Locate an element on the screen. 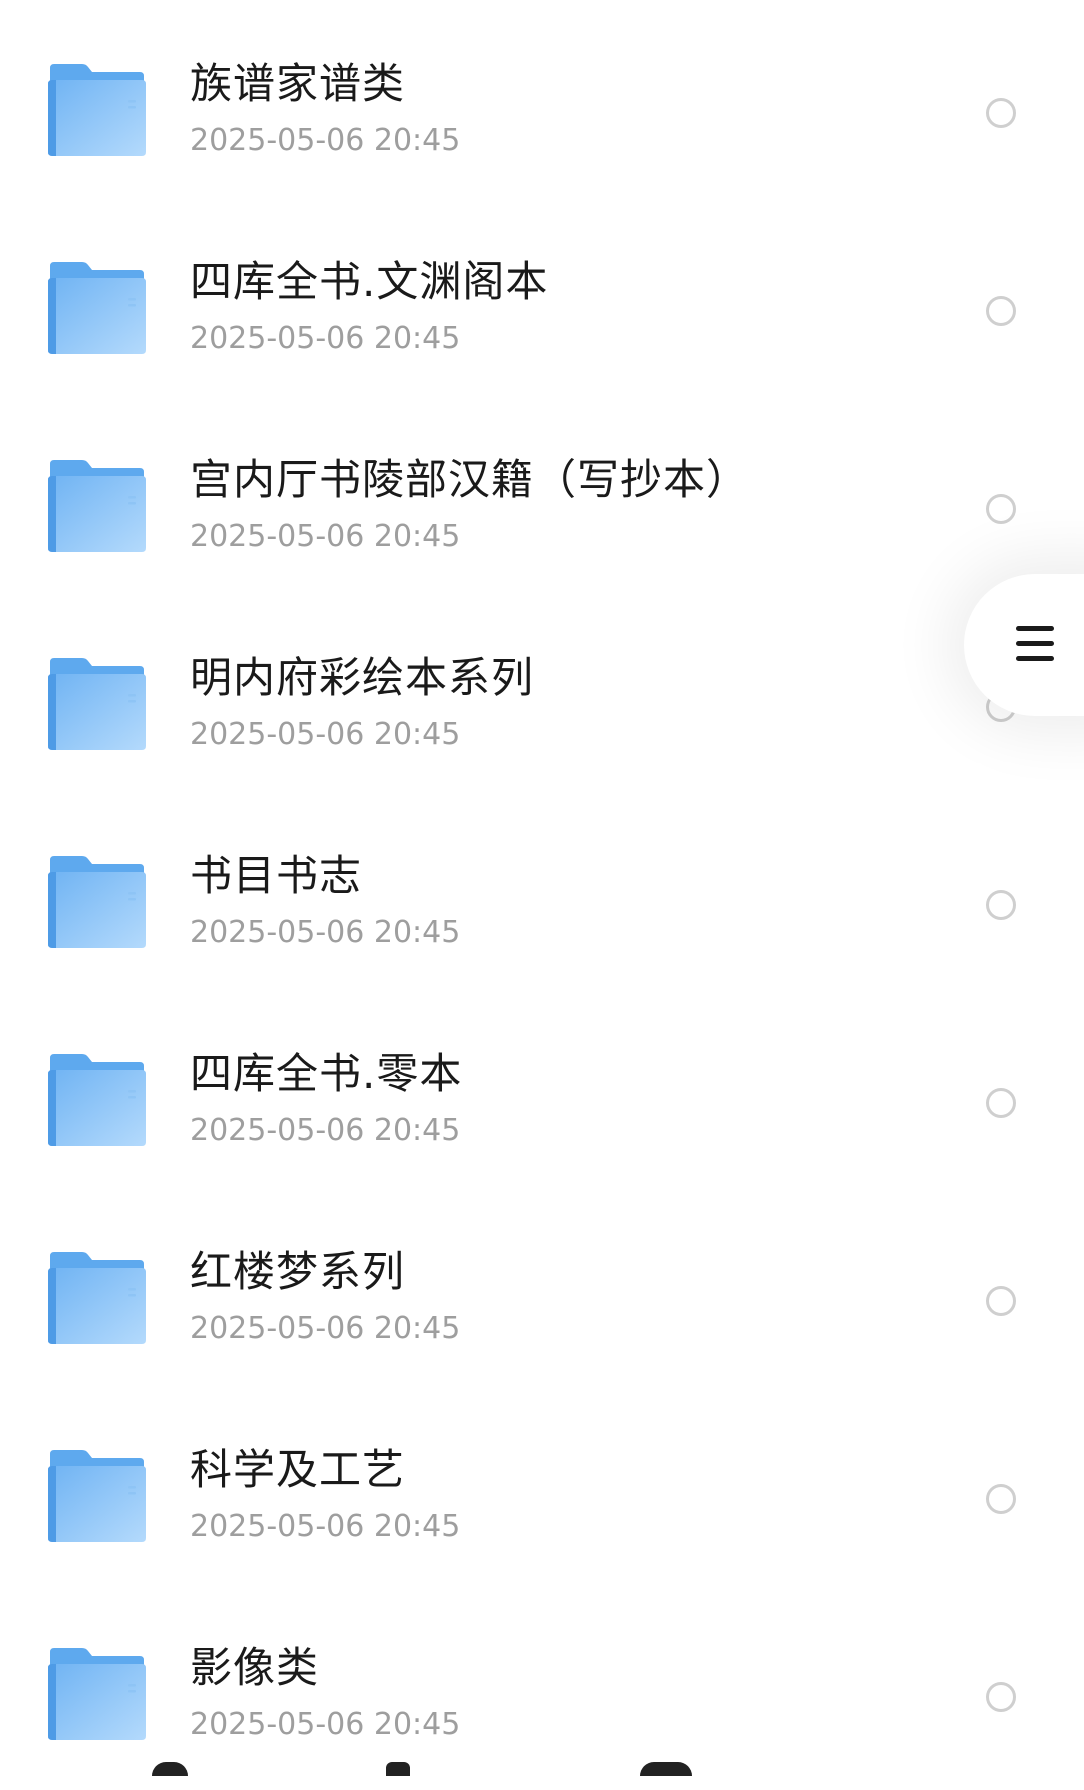 The image size is (1084, 1790). file-name: 四库全书.文渊阁本 is located at coordinates (369, 281).